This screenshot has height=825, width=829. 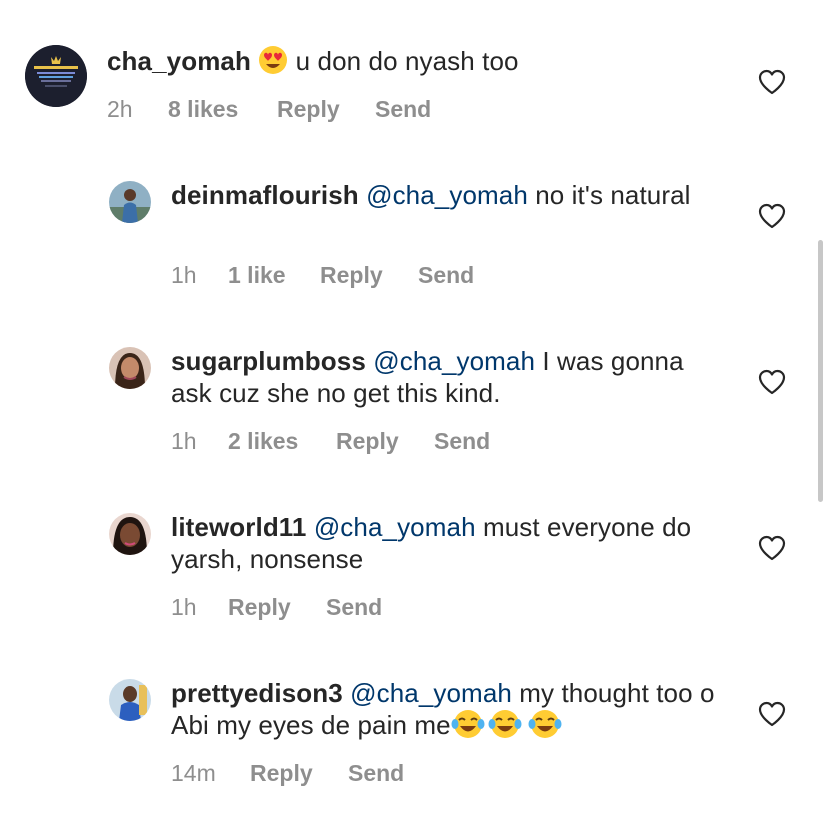 I want to click on reply-meta: 14m Reply Send, so click(x=371, y=773).